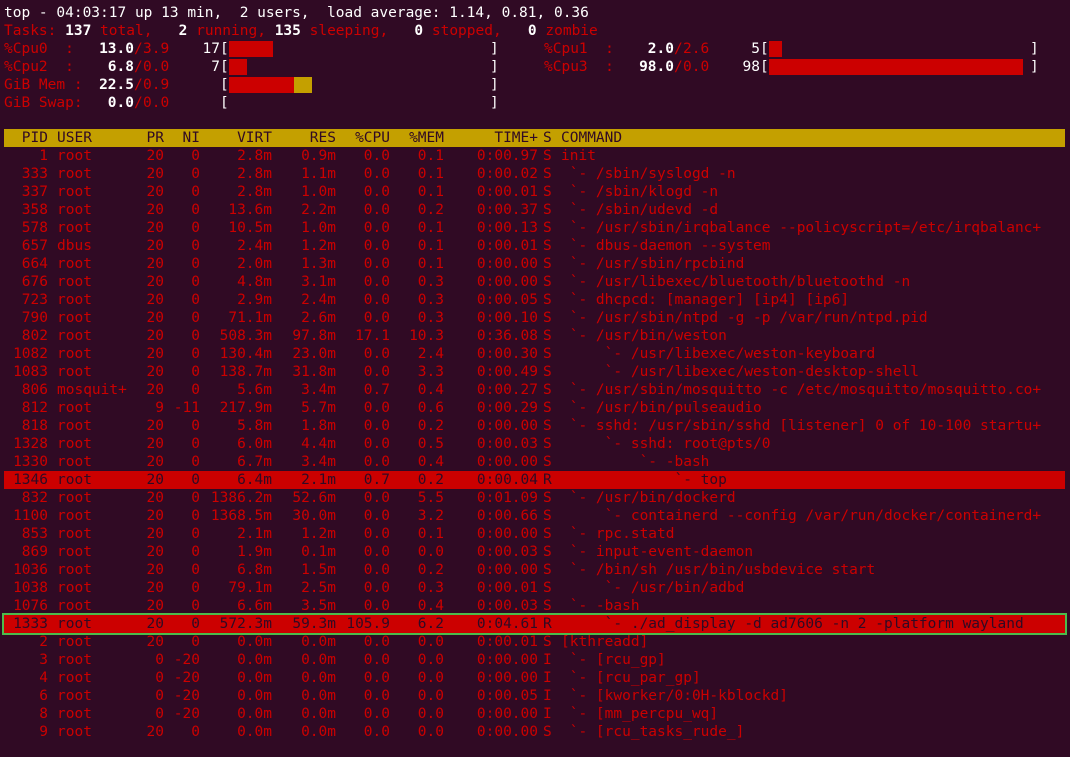  Describe the element at coordinates (182, 138) in the screenshot. I see `col-ni-header: NI` at that location.